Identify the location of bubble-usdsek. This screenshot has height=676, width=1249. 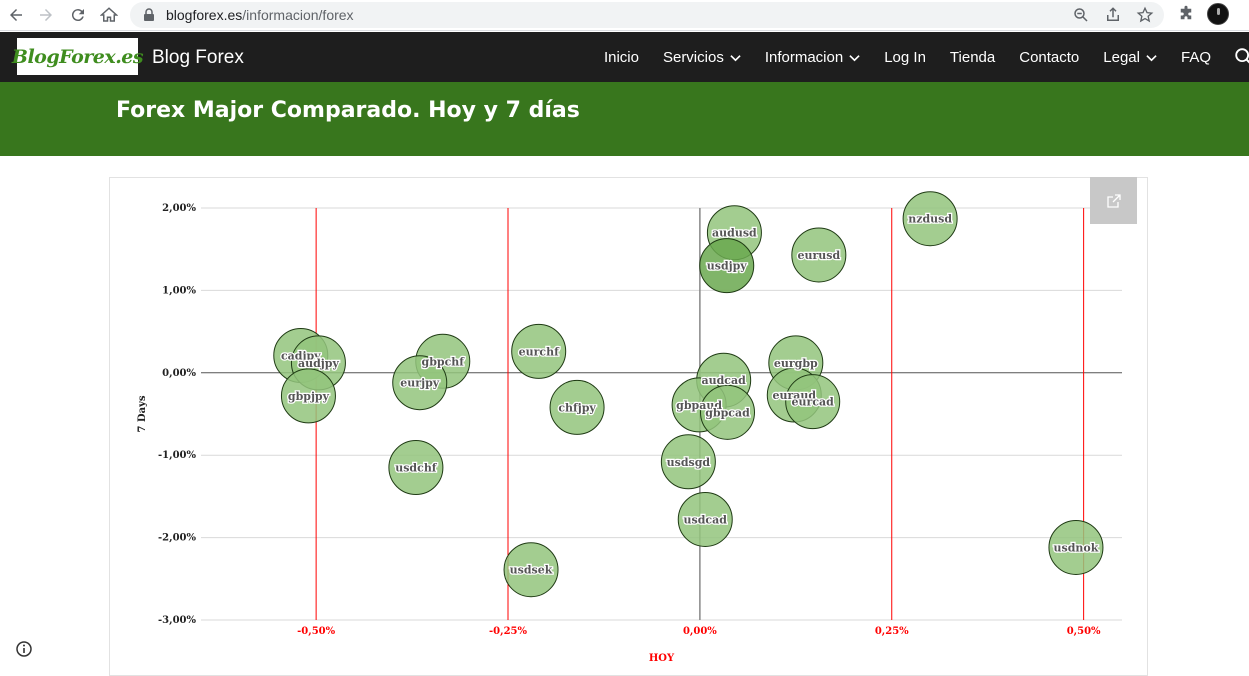
(531, 570).